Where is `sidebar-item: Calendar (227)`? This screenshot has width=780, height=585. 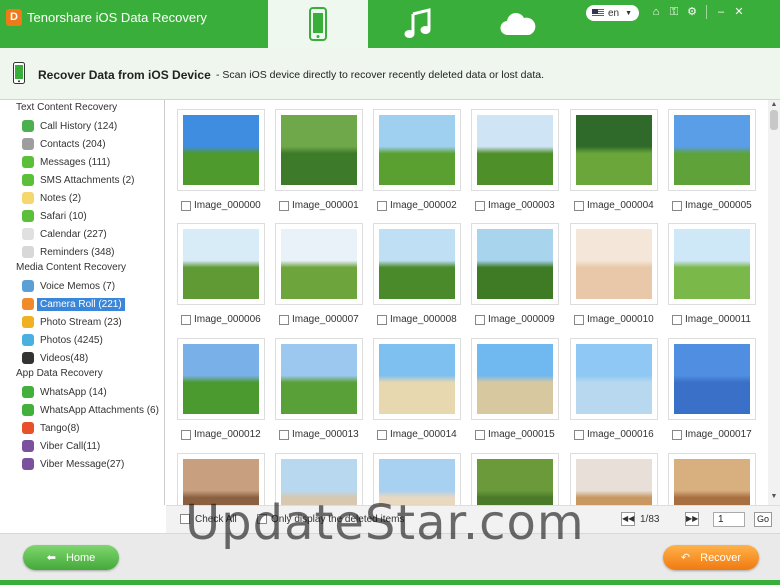
sidebar-item: Calendar (227) is located at coordinates (64, 234).